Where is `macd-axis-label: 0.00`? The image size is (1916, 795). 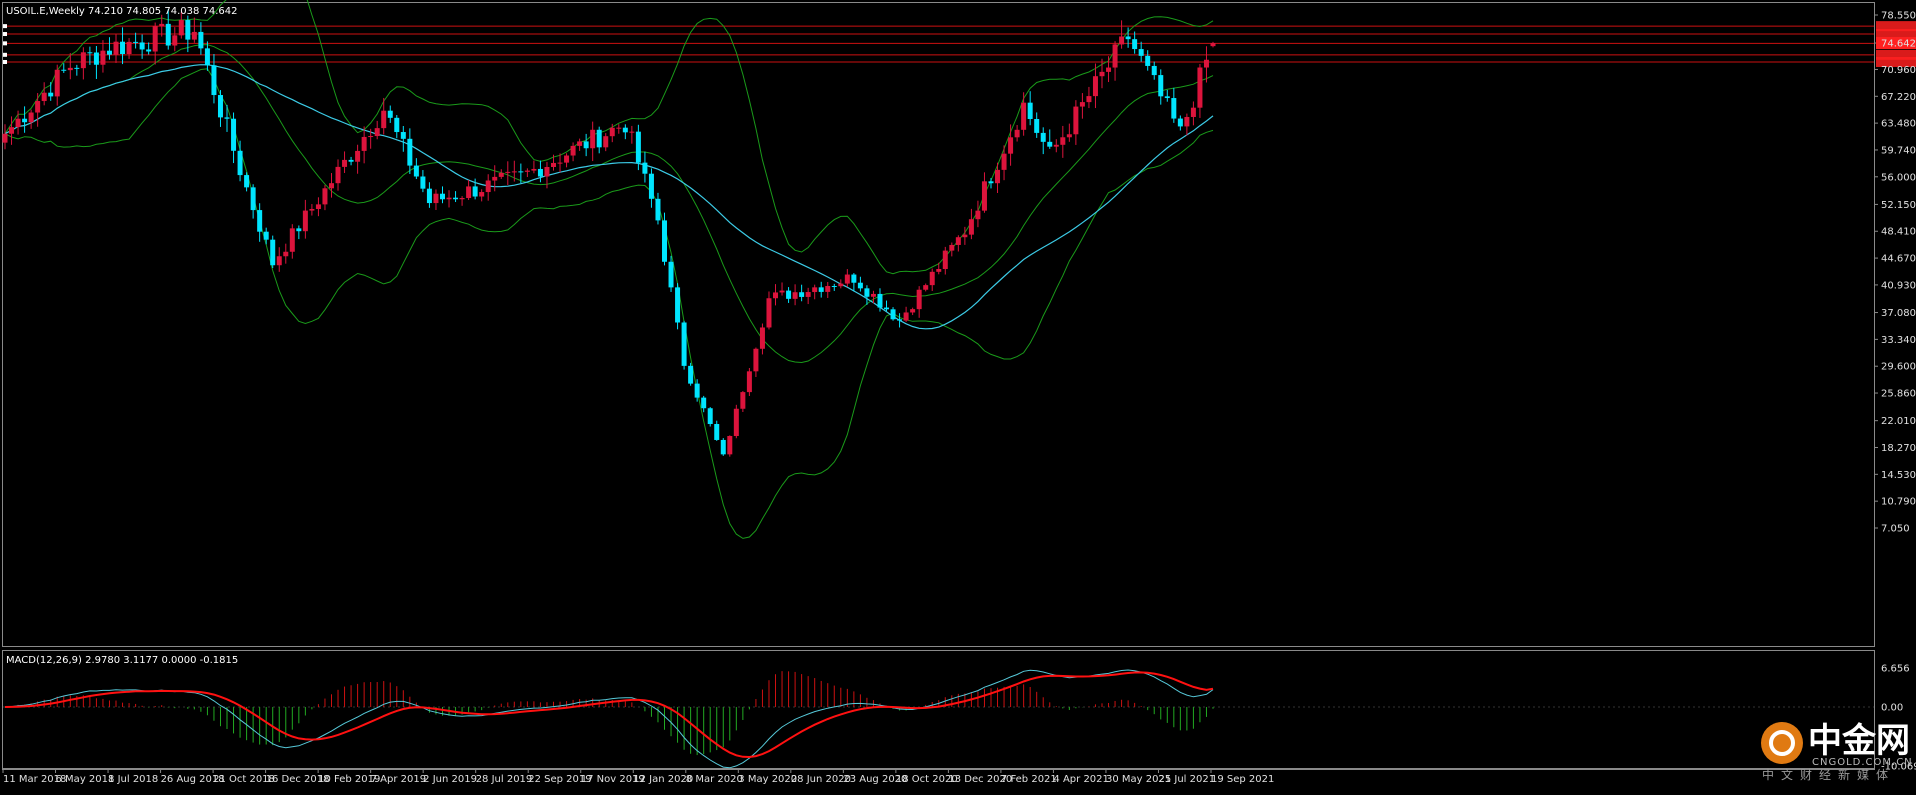
macd-axis-label: 0.00 is located at coordinates (1892, 707).